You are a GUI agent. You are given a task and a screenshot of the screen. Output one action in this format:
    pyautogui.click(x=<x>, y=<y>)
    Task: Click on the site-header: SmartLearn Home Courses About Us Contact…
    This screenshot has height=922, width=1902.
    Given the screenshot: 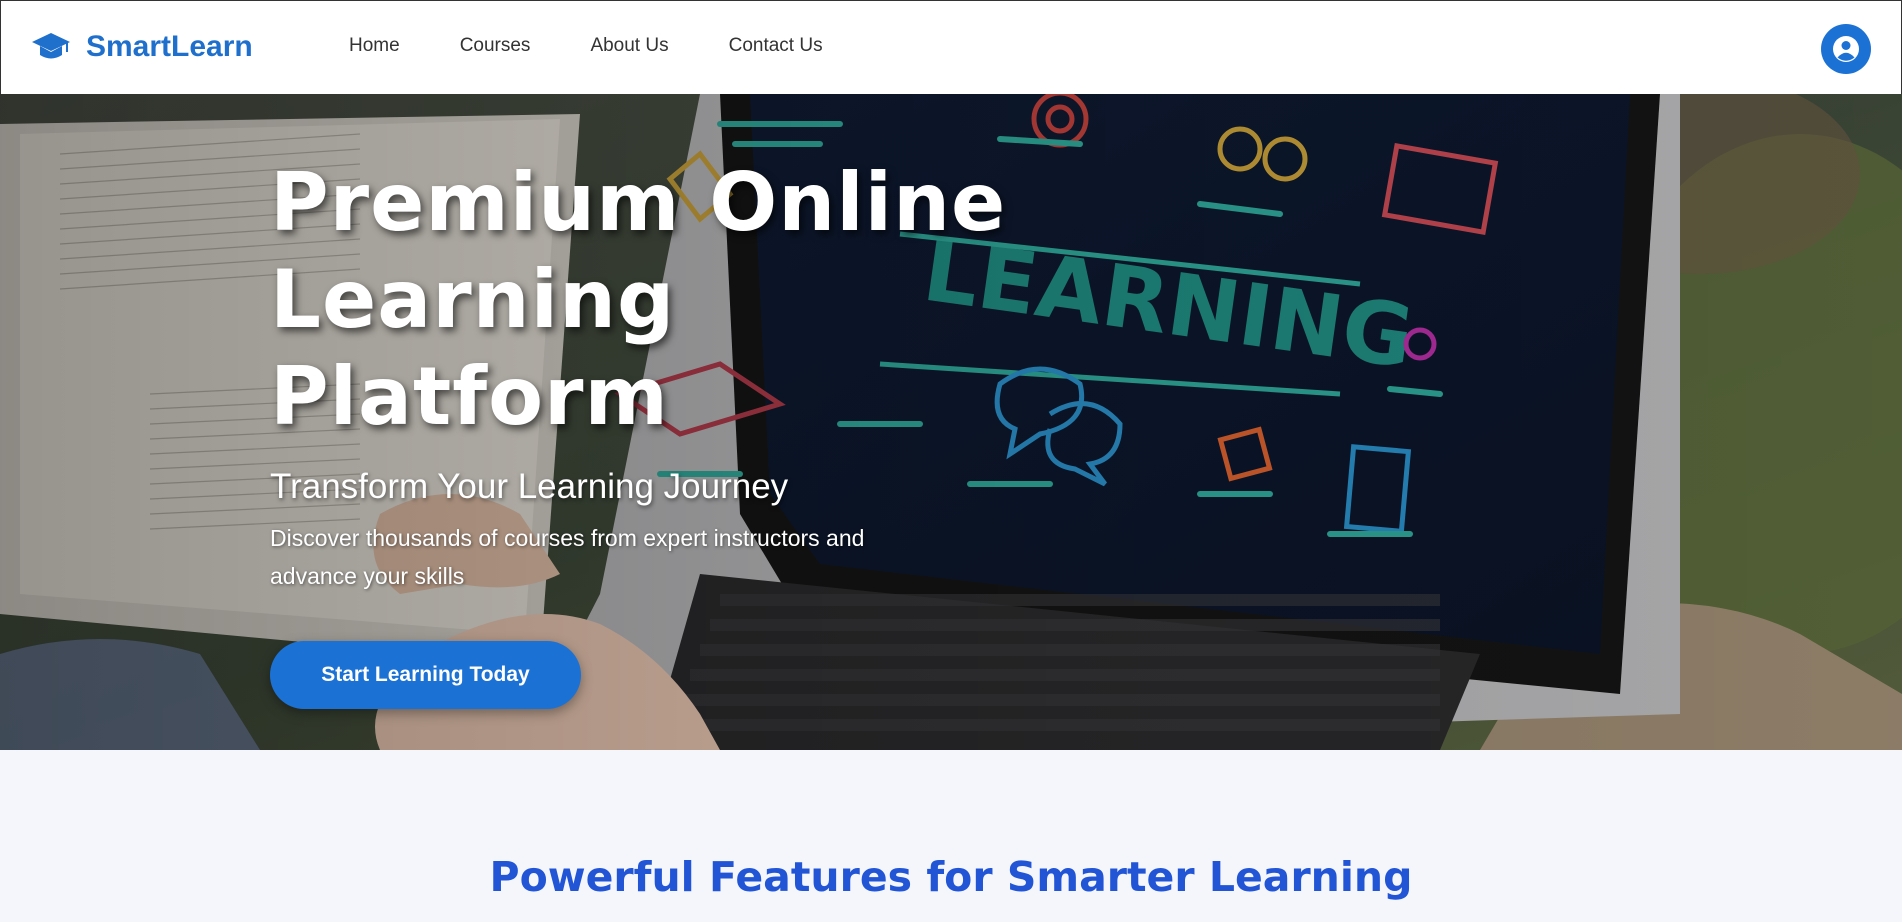 What is the action you would take?
    pyautogui.click(x=951, y=47)
    